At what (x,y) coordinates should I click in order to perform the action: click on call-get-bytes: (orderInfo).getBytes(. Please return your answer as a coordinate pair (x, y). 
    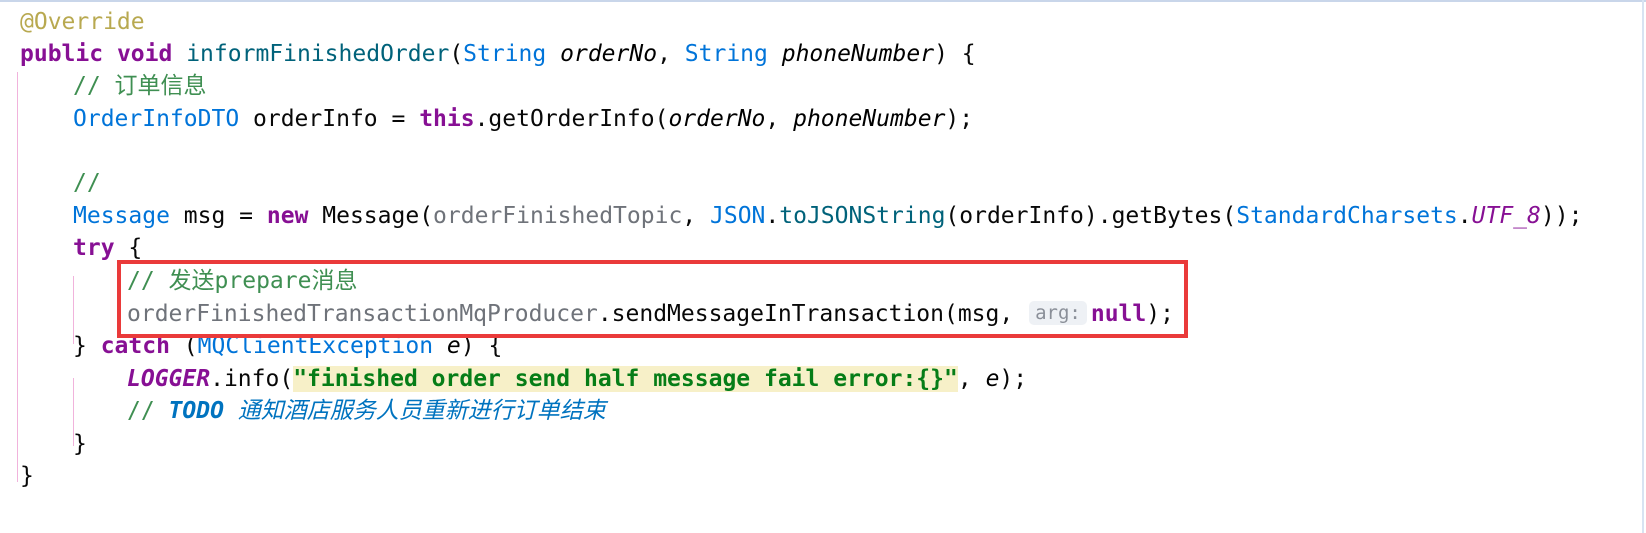
    Looking at the image, I should click on (1091, 216).